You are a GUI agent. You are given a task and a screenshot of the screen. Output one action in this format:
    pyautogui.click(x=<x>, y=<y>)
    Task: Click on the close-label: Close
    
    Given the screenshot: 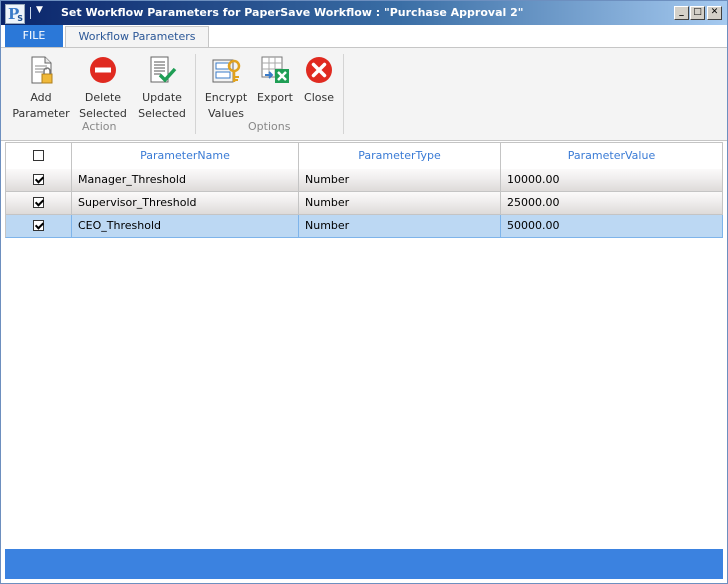 What is the action you would take?
    pyautogui.click(x=319, y=97)
    